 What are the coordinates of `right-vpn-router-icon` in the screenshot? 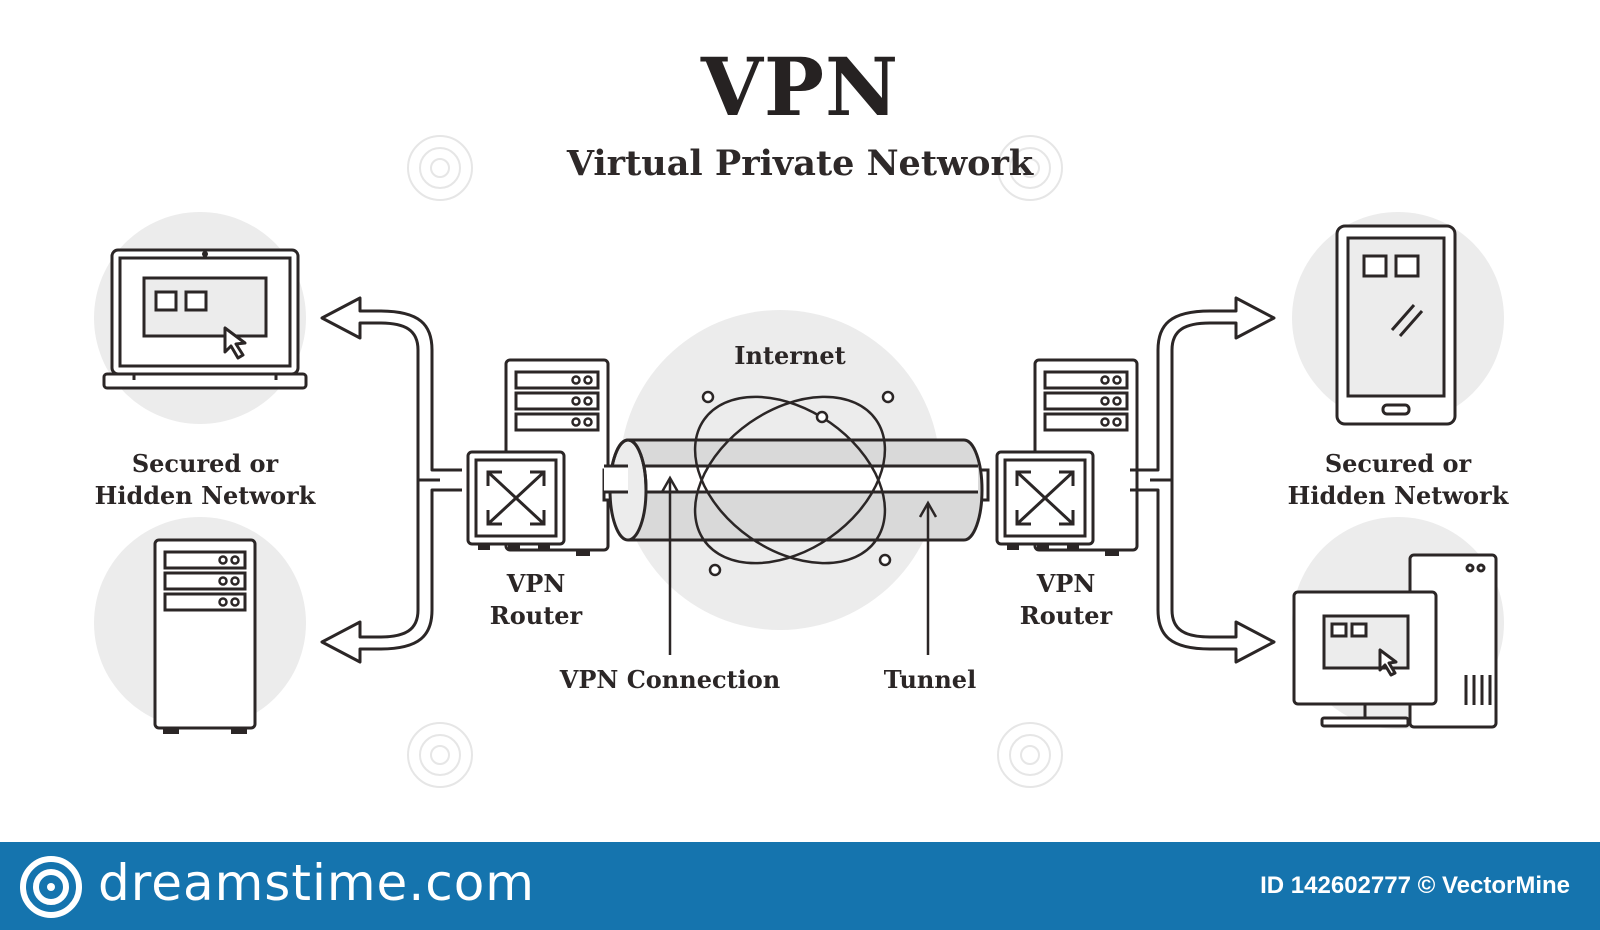 It's located at (1067, 458).